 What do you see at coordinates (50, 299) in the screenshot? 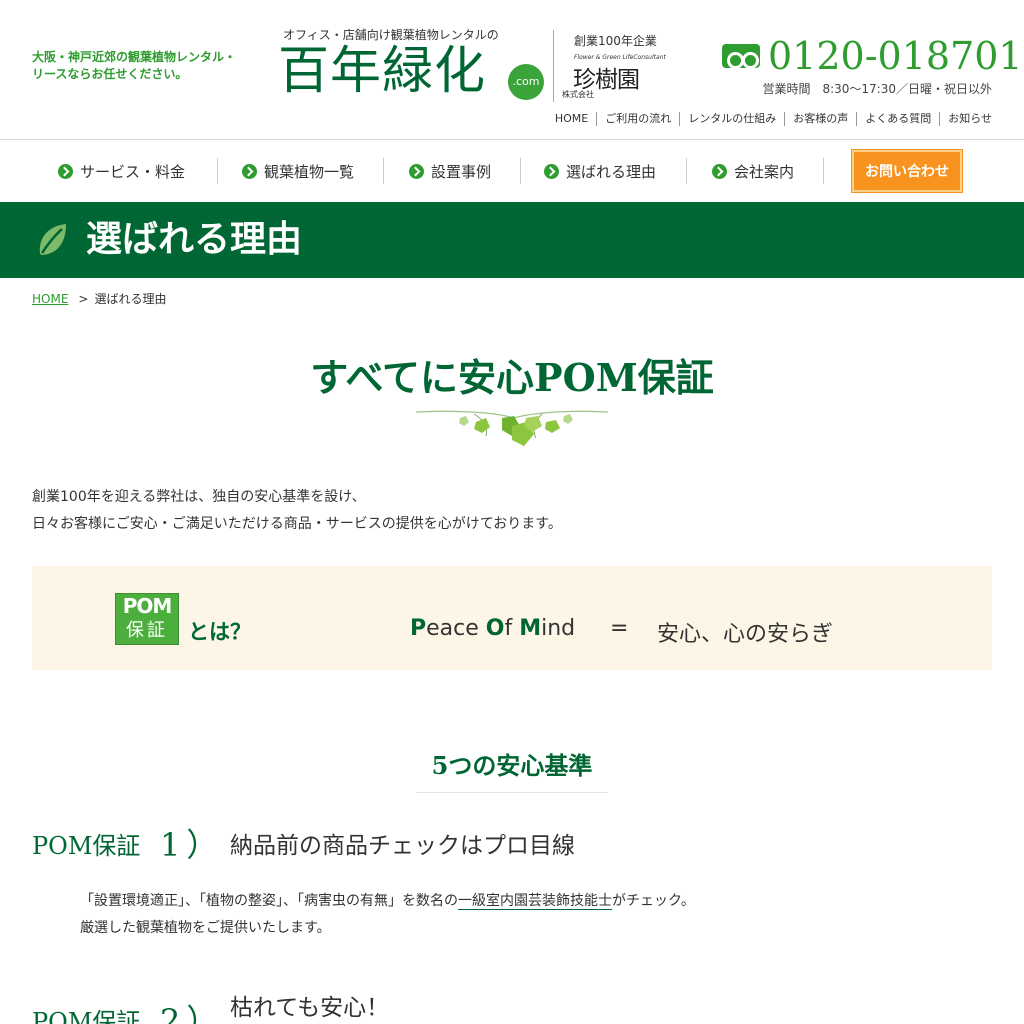
I see `breadcrumb-home: HOME` at bounding box center [50, 299].